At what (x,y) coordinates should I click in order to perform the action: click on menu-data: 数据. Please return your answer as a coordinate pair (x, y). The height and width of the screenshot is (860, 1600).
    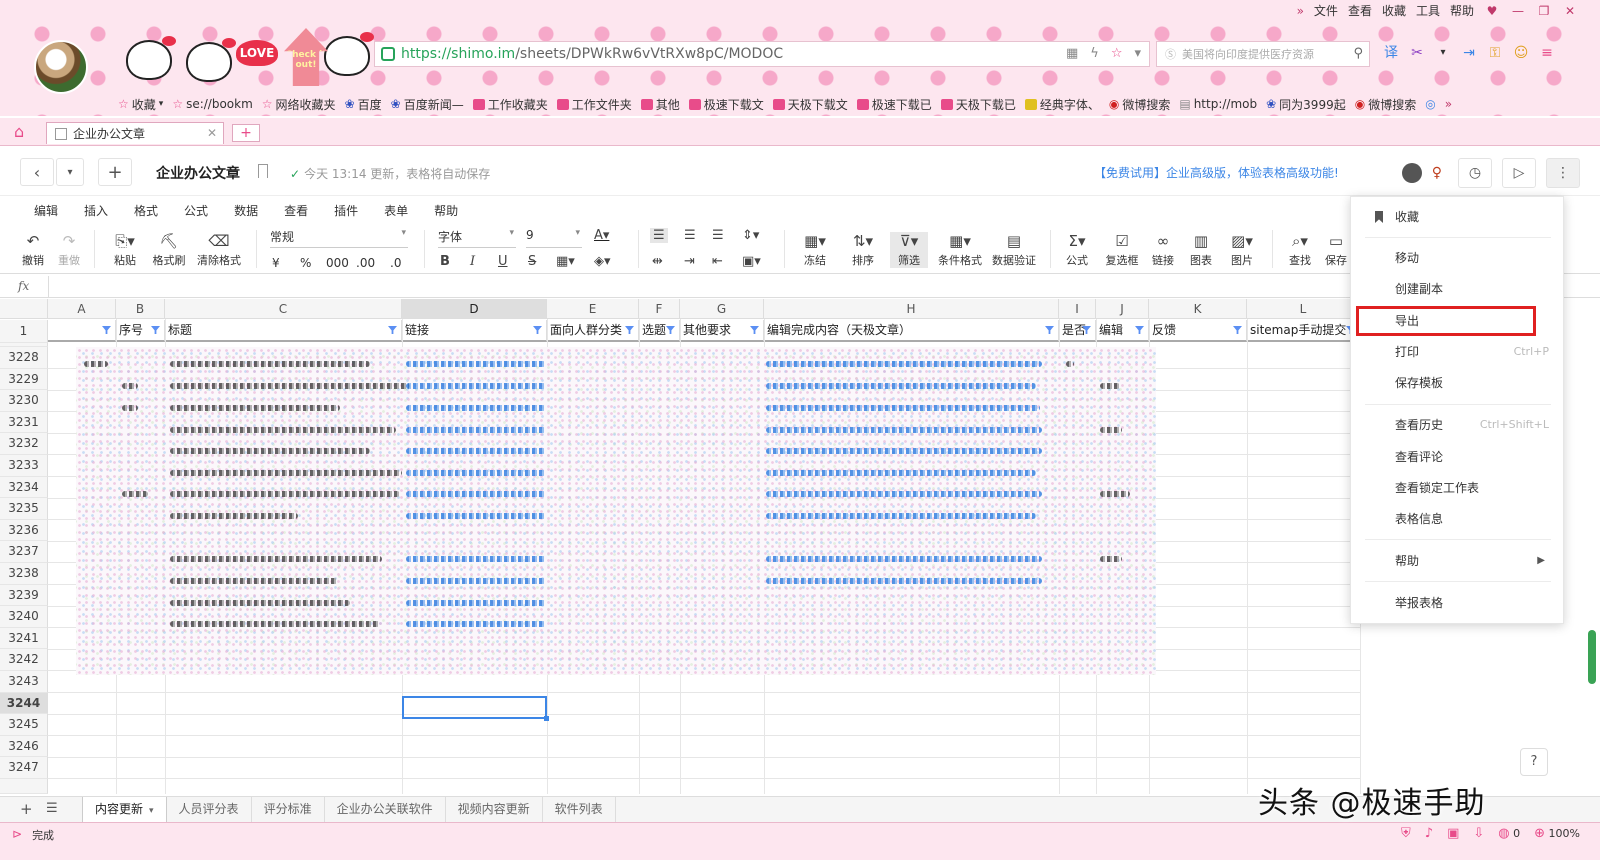
    Looking at the image, I should click on (246, 210).